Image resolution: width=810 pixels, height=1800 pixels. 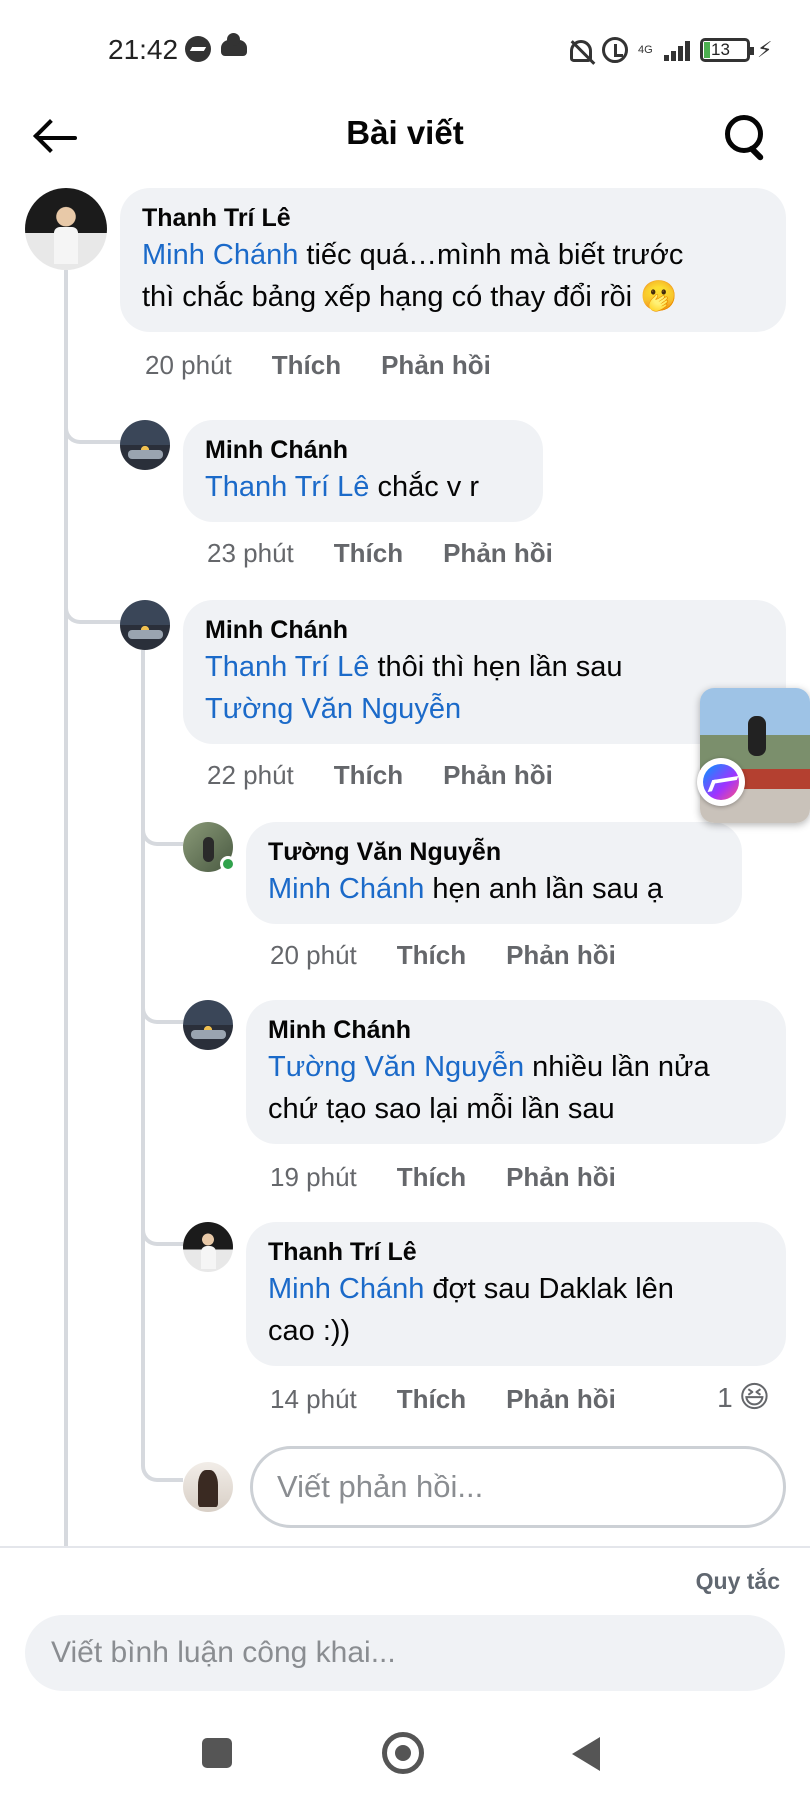 I want to click on comment-actions: 14 phút Thích Phản hồi, so click(x=443, y=1399).